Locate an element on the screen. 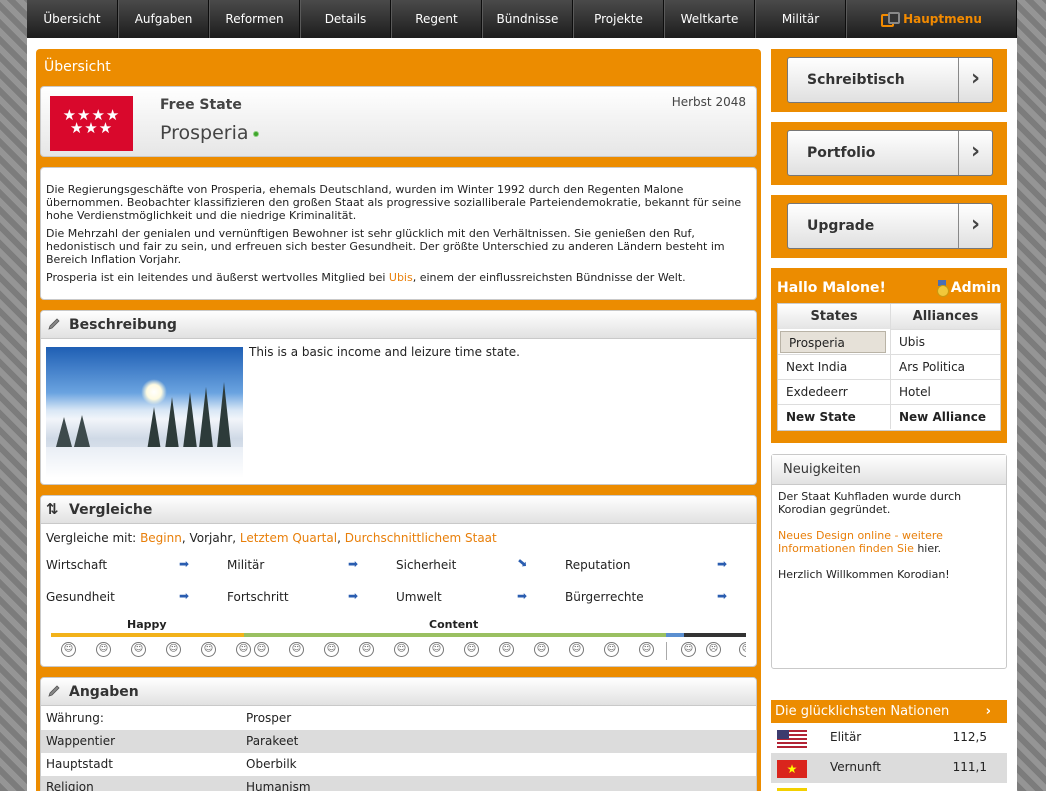 The width and height of the screenshot is (1046, 791). new-state-link: New State is located at coordinates (834, 416).